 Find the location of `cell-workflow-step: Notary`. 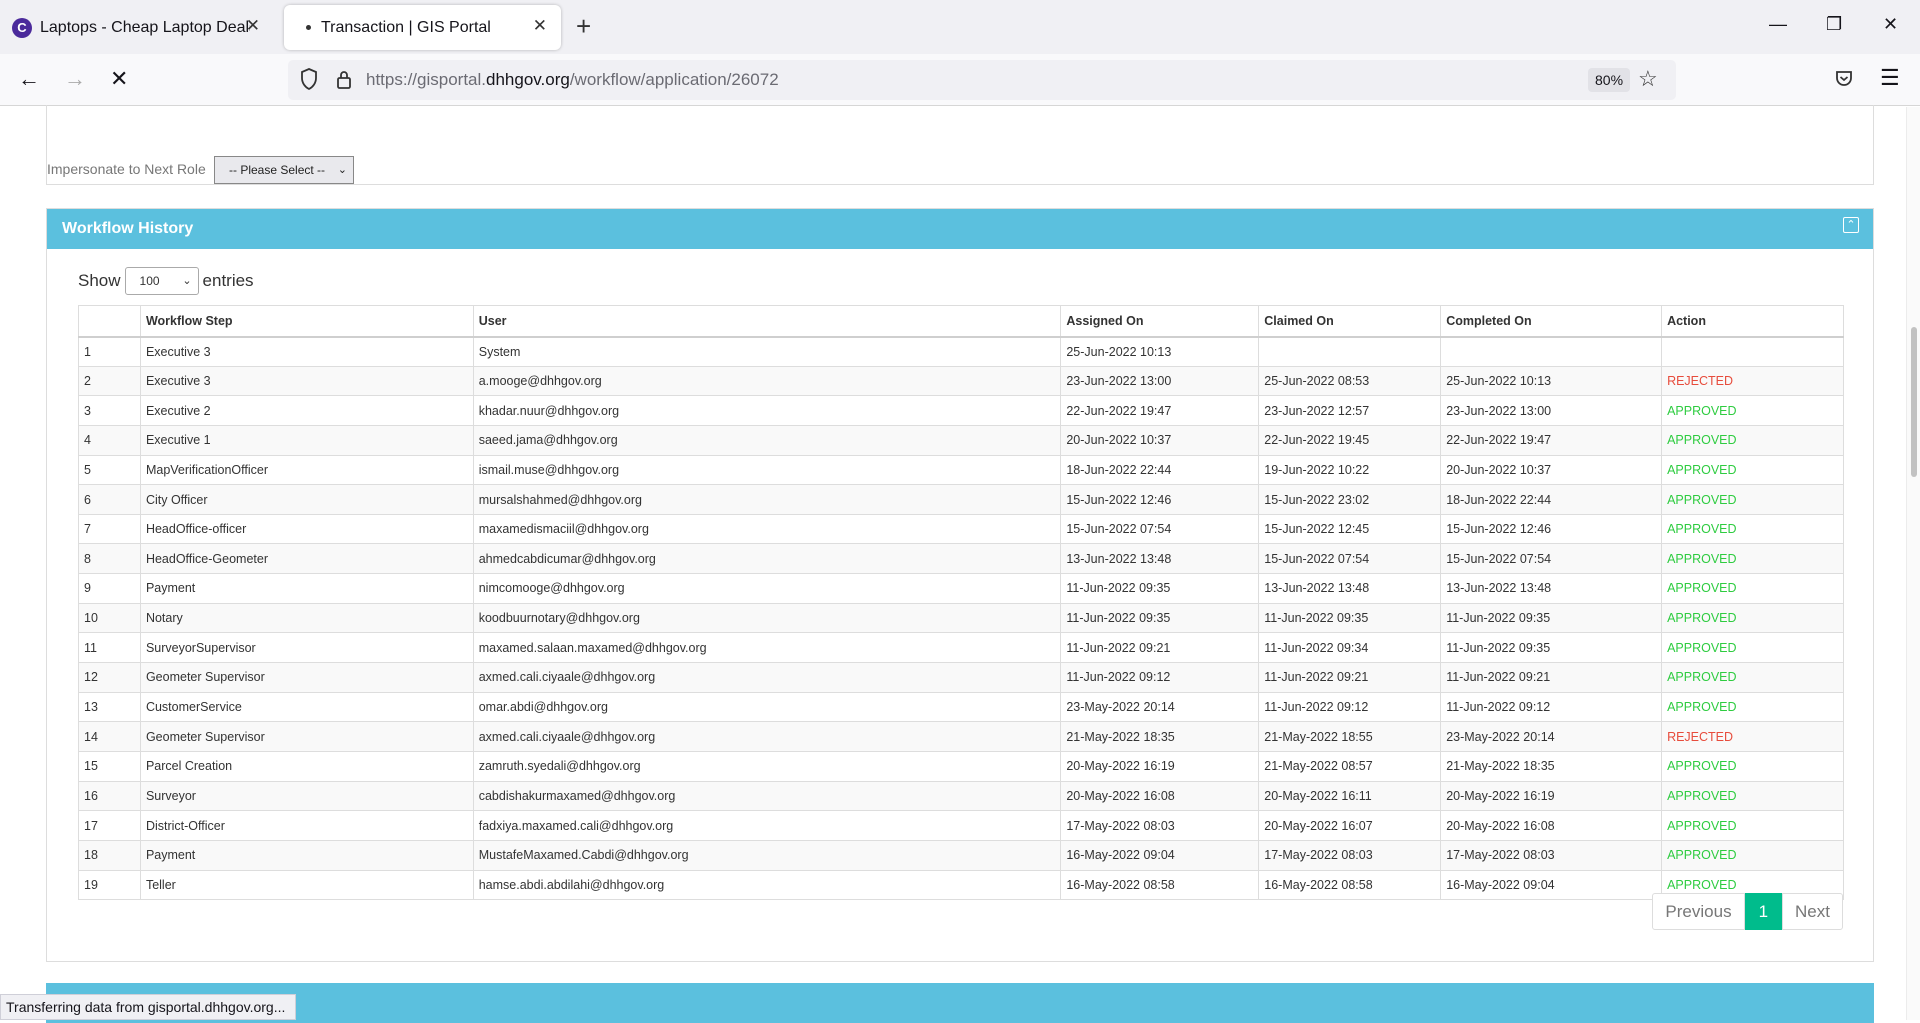

cell-workflow-step: Notary is located at coordinates (306, 618).